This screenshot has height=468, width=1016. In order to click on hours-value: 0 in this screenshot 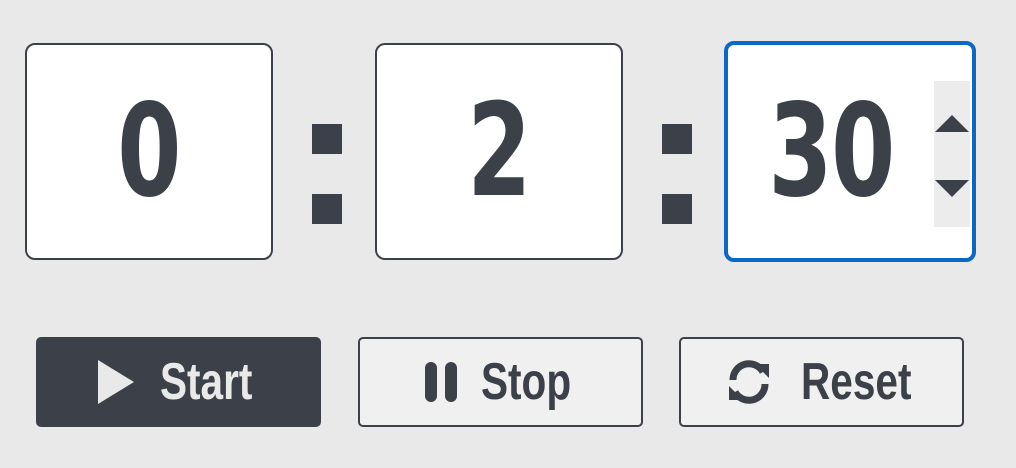, I will do `click(149, 151)`.